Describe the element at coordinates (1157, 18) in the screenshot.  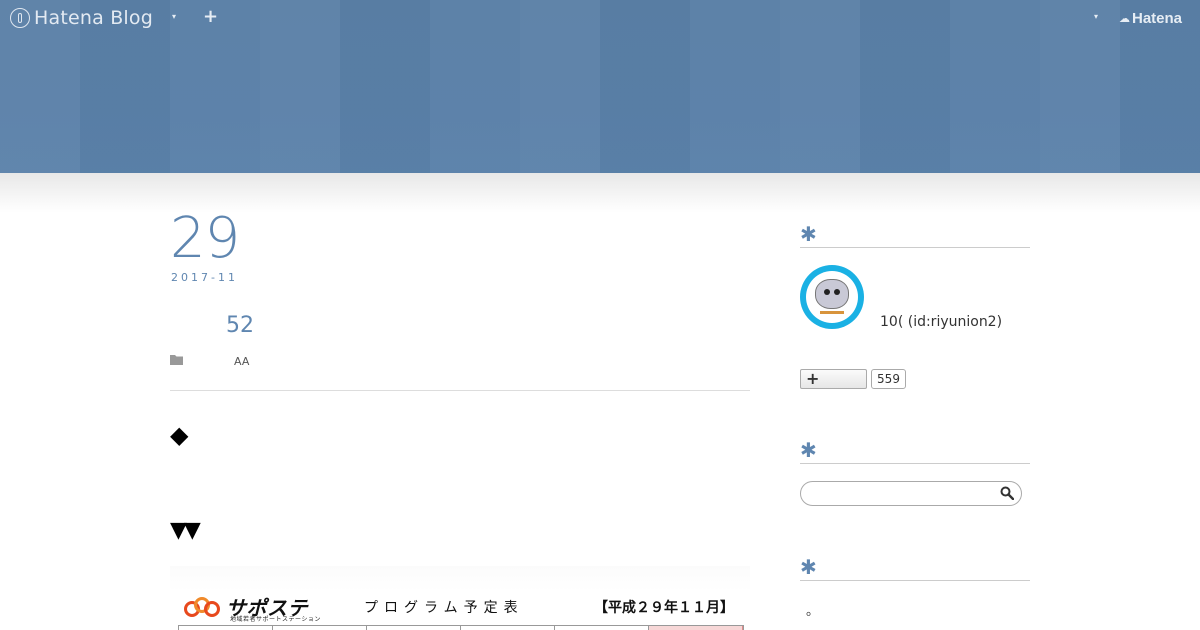
I see `hatena-logo-text: Hatena` at that location.